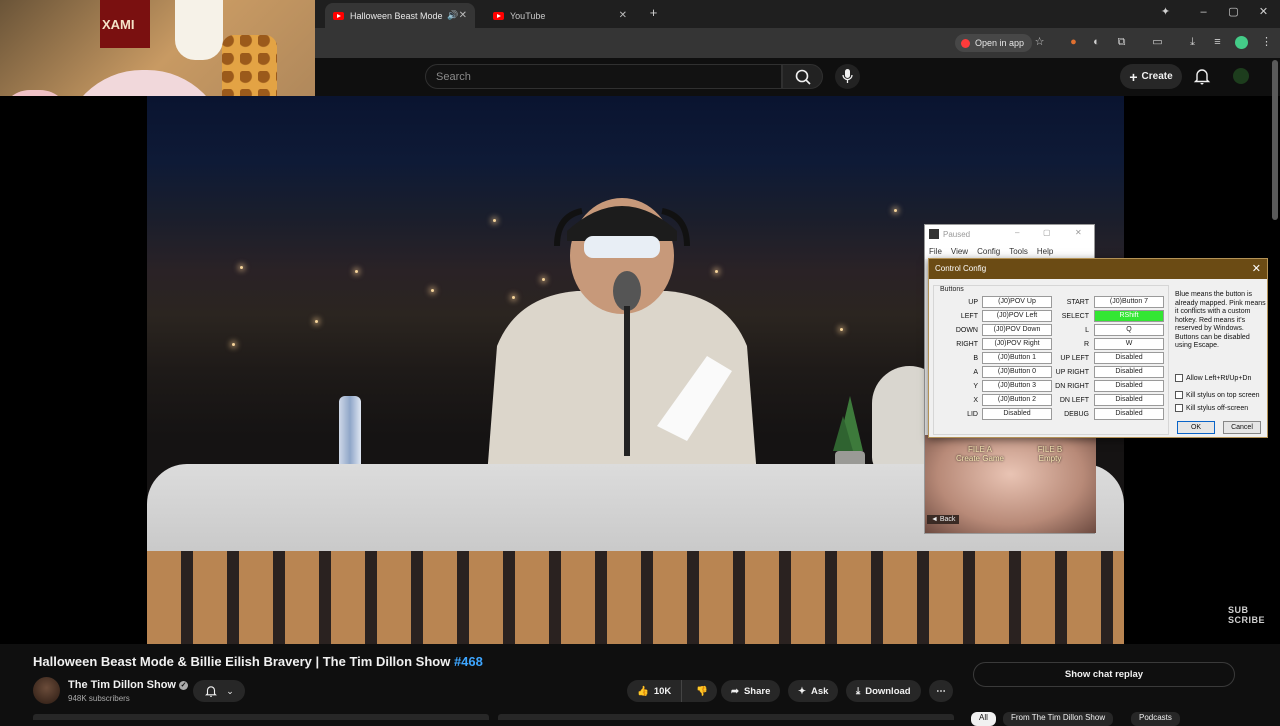  I want to click on emulator-game-screen: FILE A Create Game FILE B Empty ◄ Back, so click(1010, 484).